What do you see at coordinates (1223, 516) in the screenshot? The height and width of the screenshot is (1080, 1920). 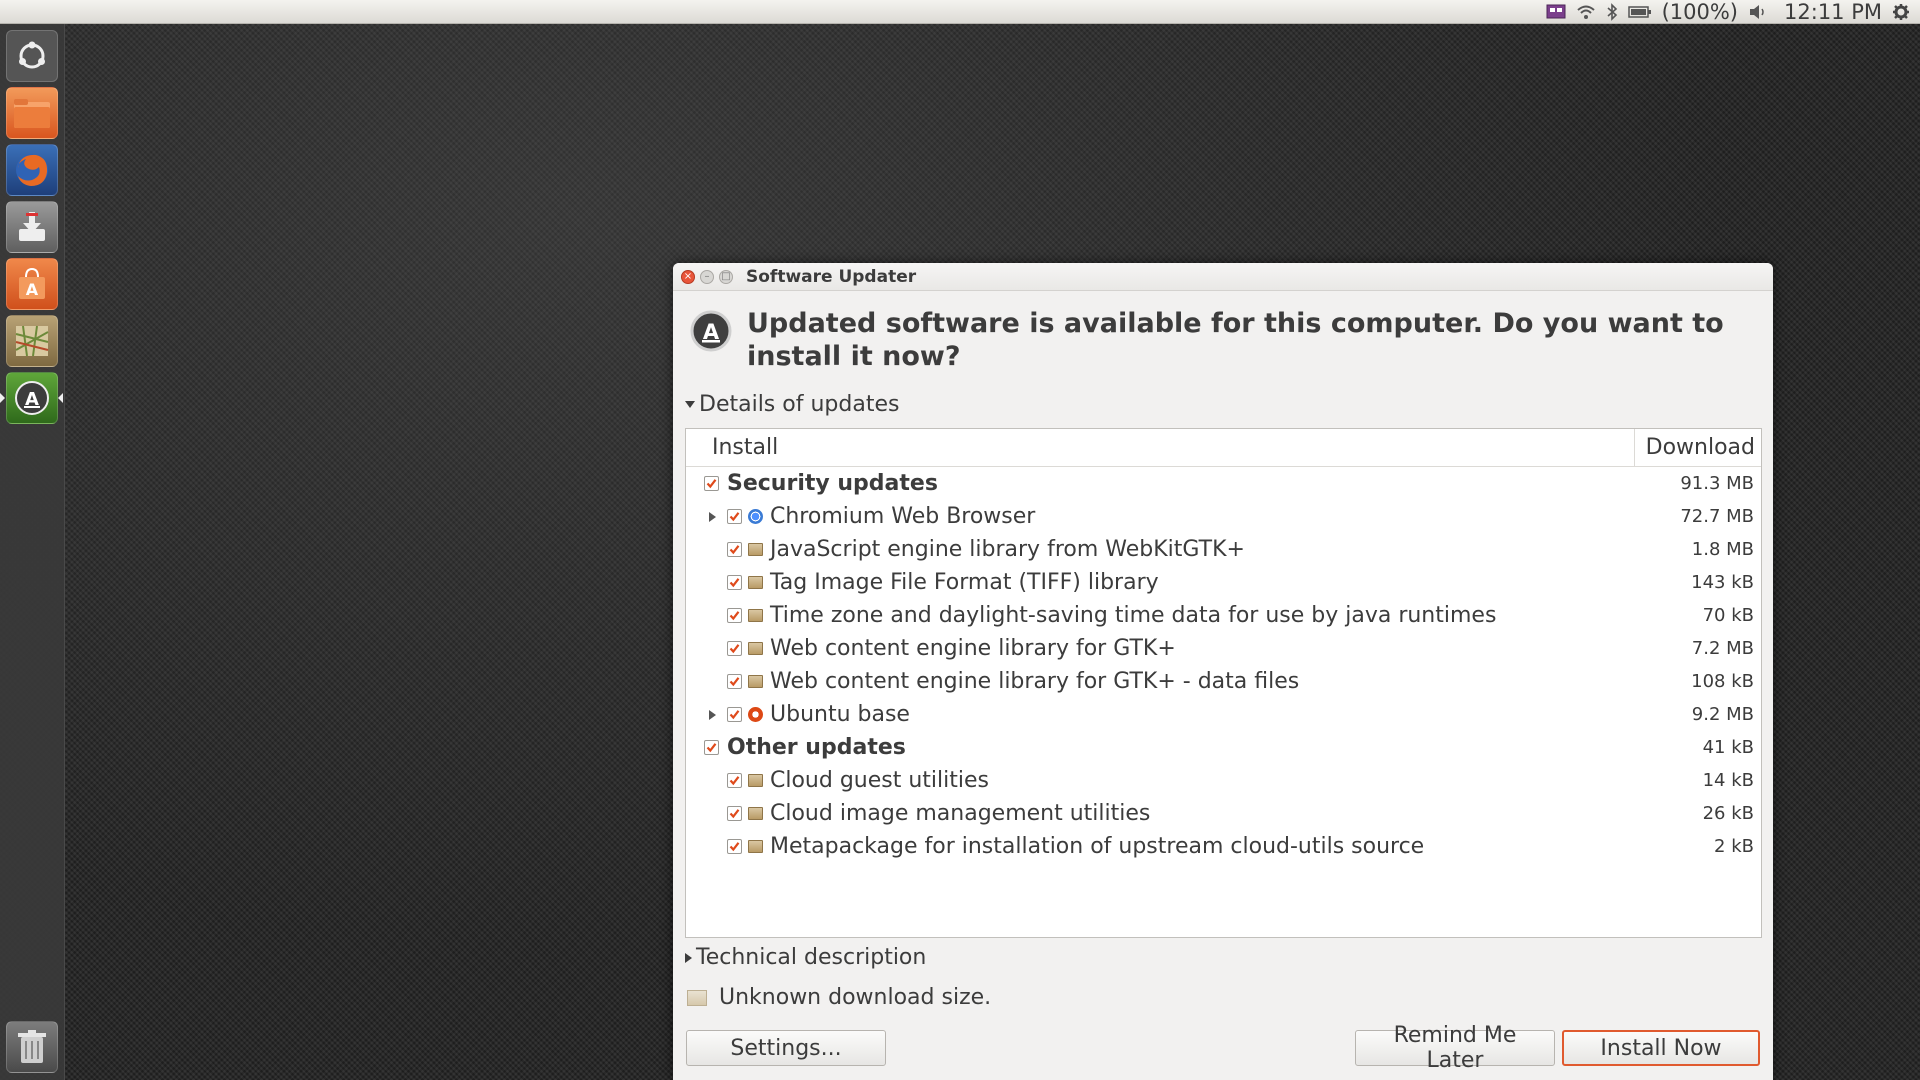 I see `update-item-row: Chromium Web Browser 72.7 MB` at bounding box center [1223, 516].